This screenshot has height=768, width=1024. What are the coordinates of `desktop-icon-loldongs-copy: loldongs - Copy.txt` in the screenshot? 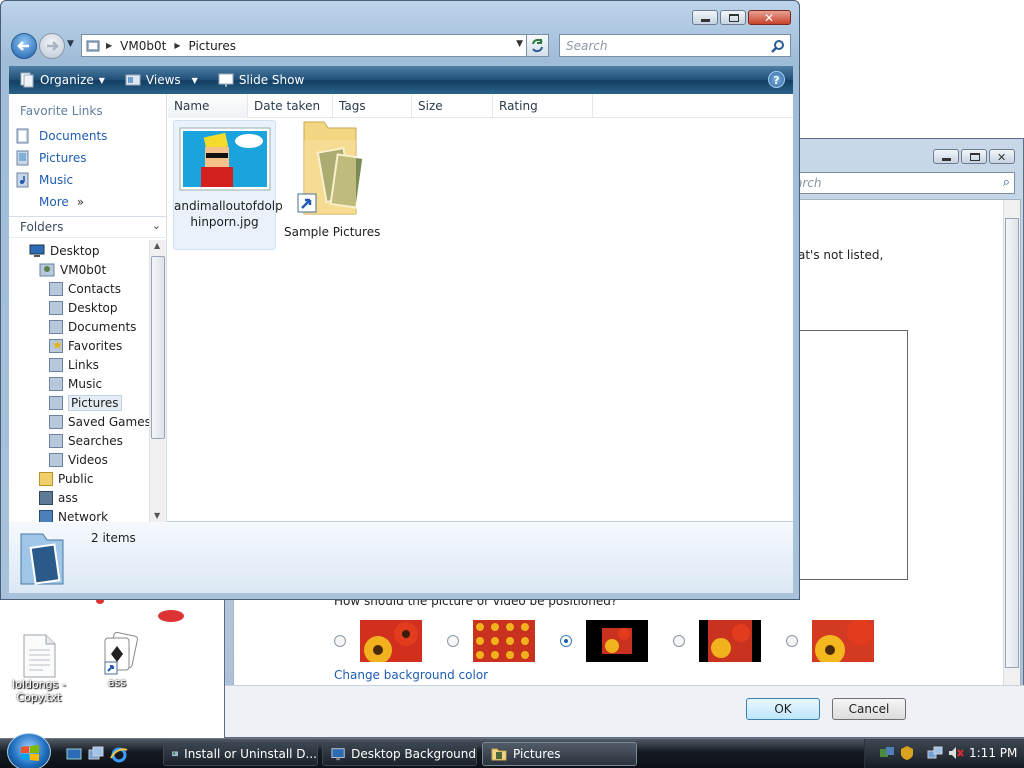 It's located at (39, 669).